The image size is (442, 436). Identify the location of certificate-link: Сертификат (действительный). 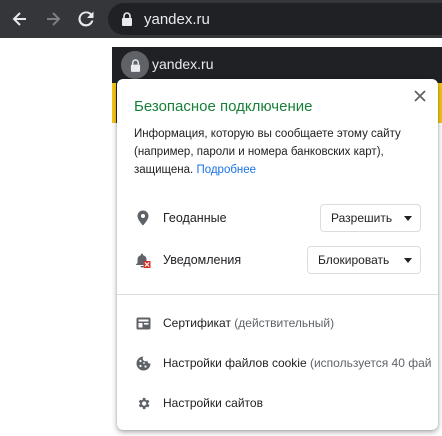
(277, 322).